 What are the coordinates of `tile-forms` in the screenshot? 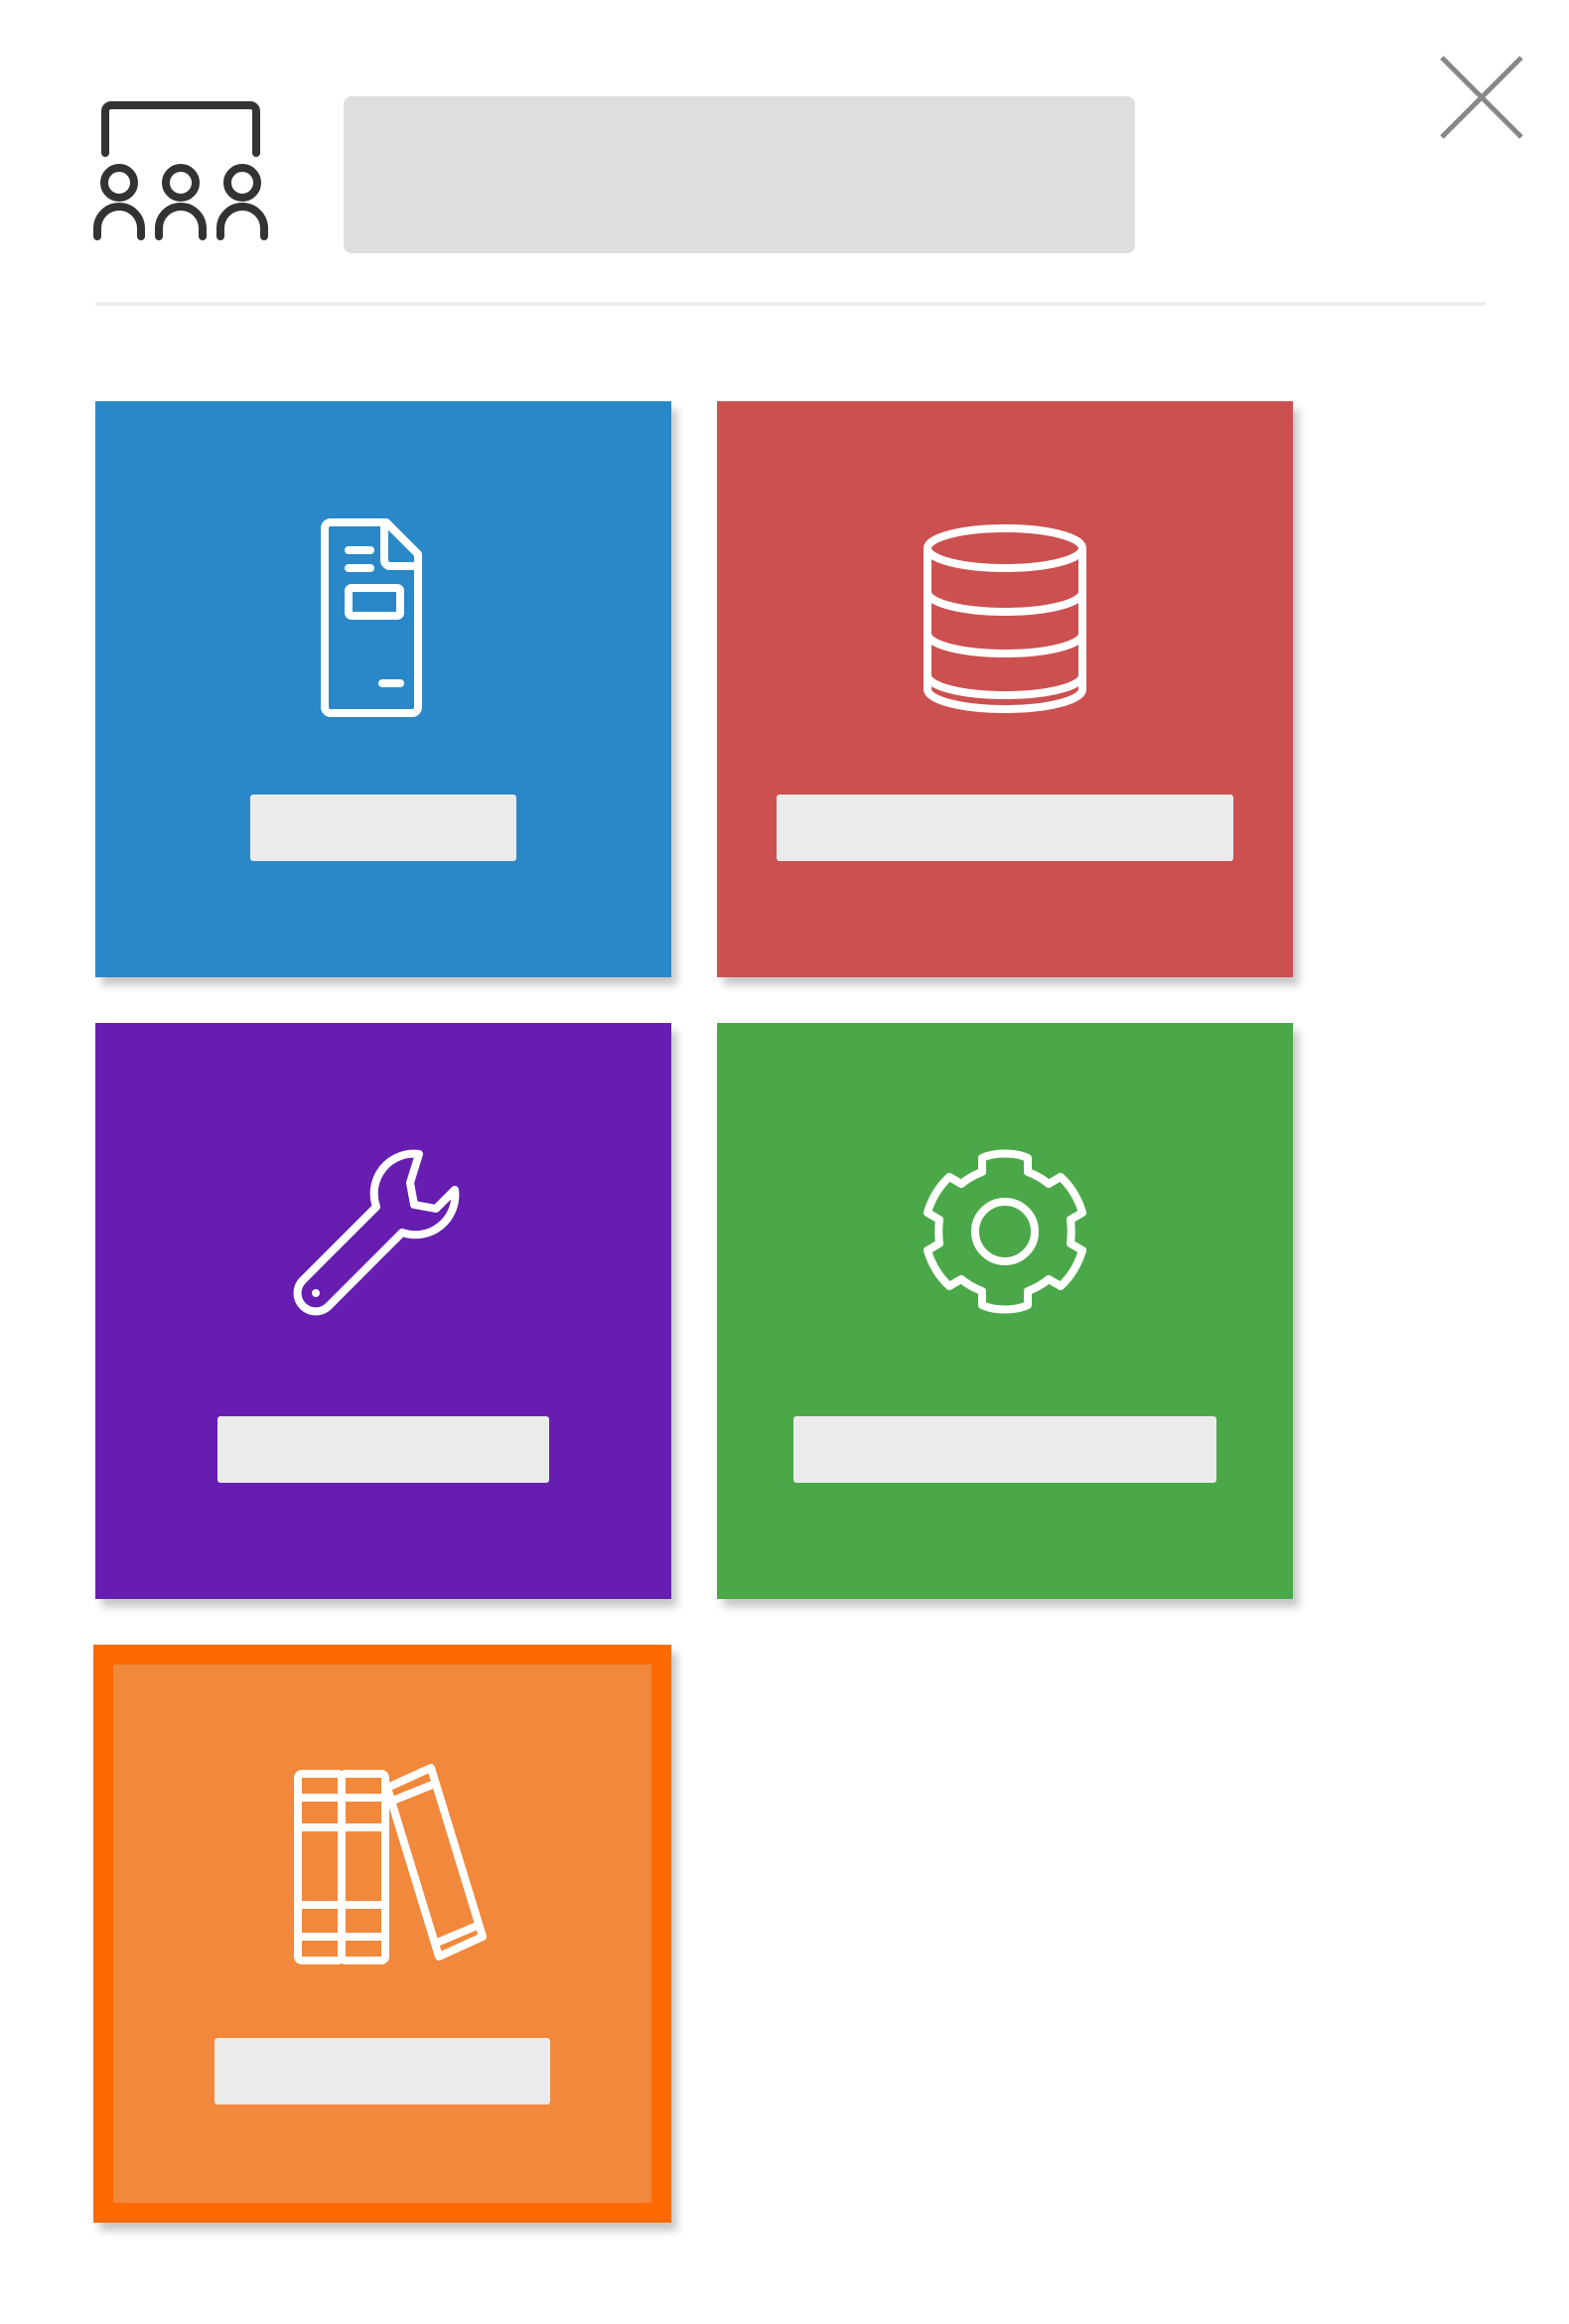 It's located at (383, 689).